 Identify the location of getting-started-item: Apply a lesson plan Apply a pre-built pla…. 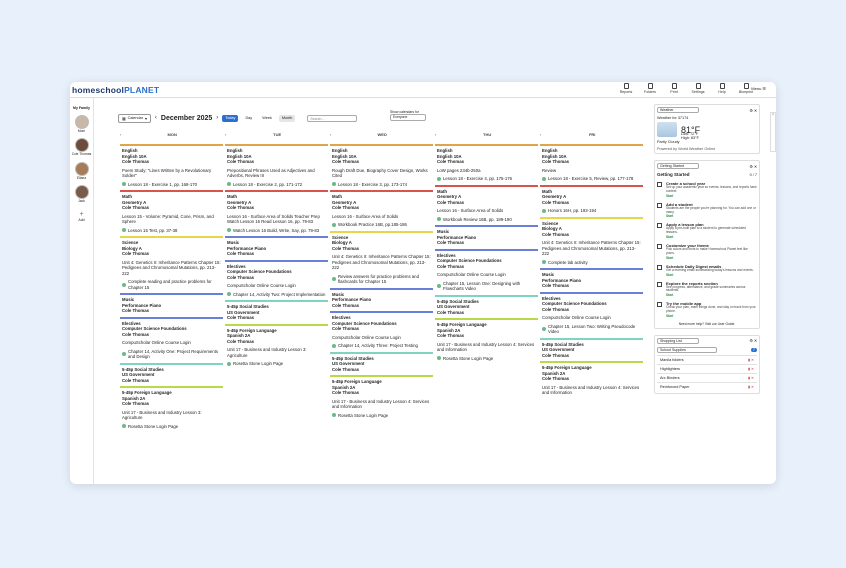
(707, 230).